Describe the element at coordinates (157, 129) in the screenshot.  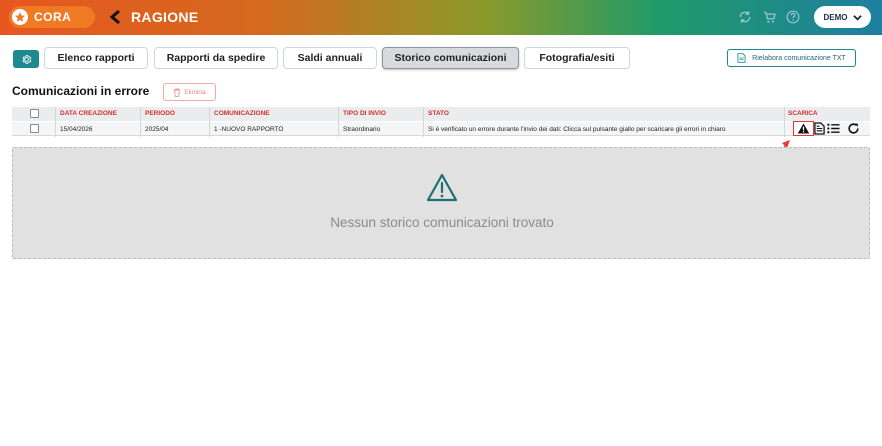
I see `cell-periodo: 2025/04` at that location.